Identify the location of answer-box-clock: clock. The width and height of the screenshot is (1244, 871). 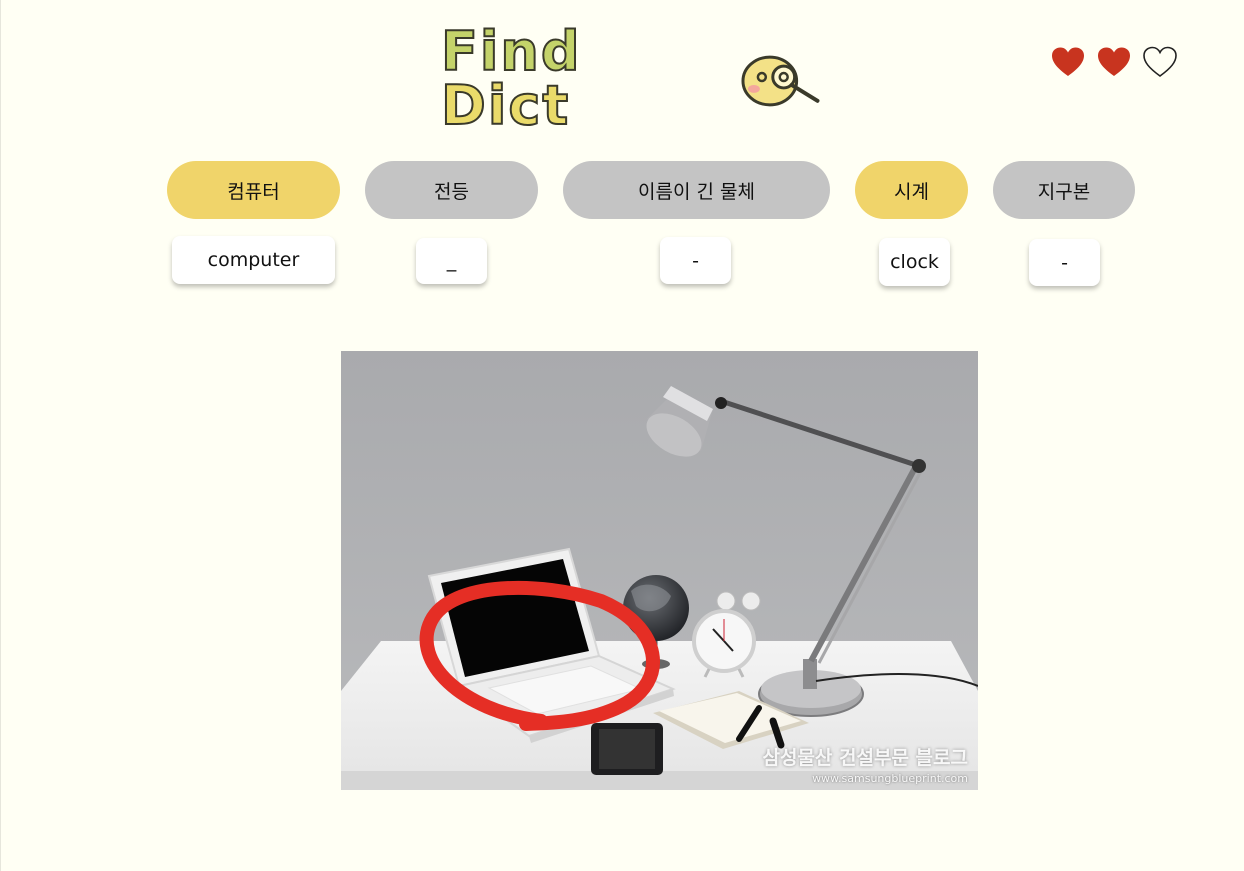
(914, 262).